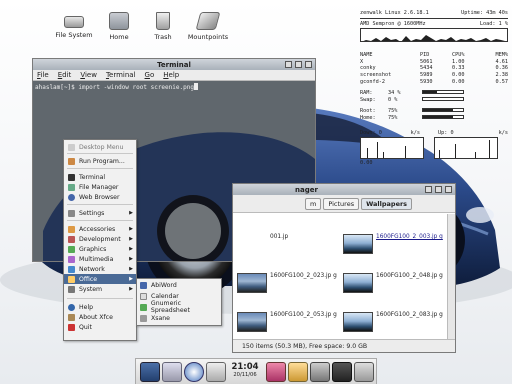 This screenshot has width=512, height=384. I want to click on menu-view: View, so click(88, 75).